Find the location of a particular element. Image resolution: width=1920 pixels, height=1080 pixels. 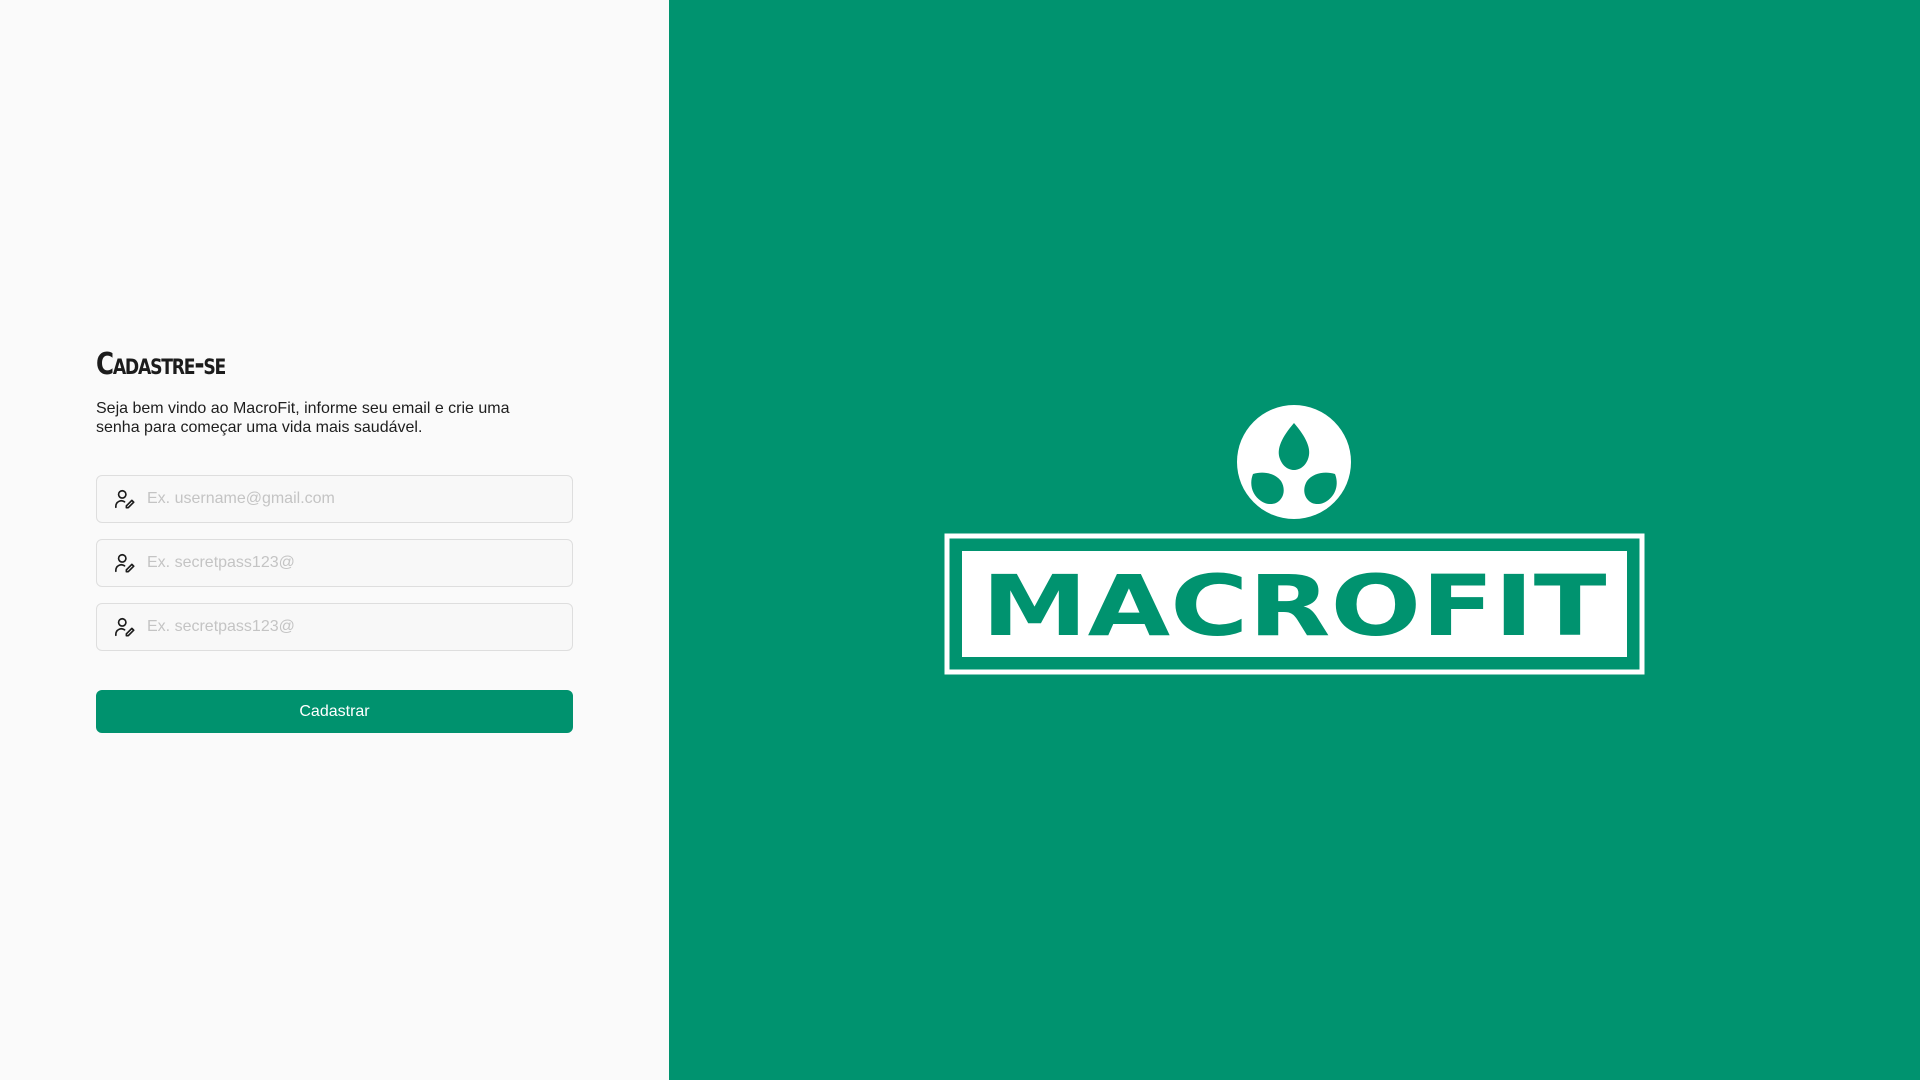

email-input is located at coordinates (347, 499).